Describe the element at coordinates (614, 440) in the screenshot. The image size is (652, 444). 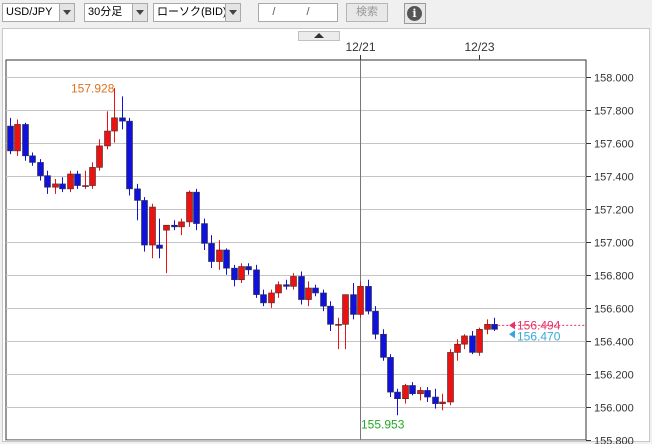
I see `y-tick-label: 155.800` at that location.